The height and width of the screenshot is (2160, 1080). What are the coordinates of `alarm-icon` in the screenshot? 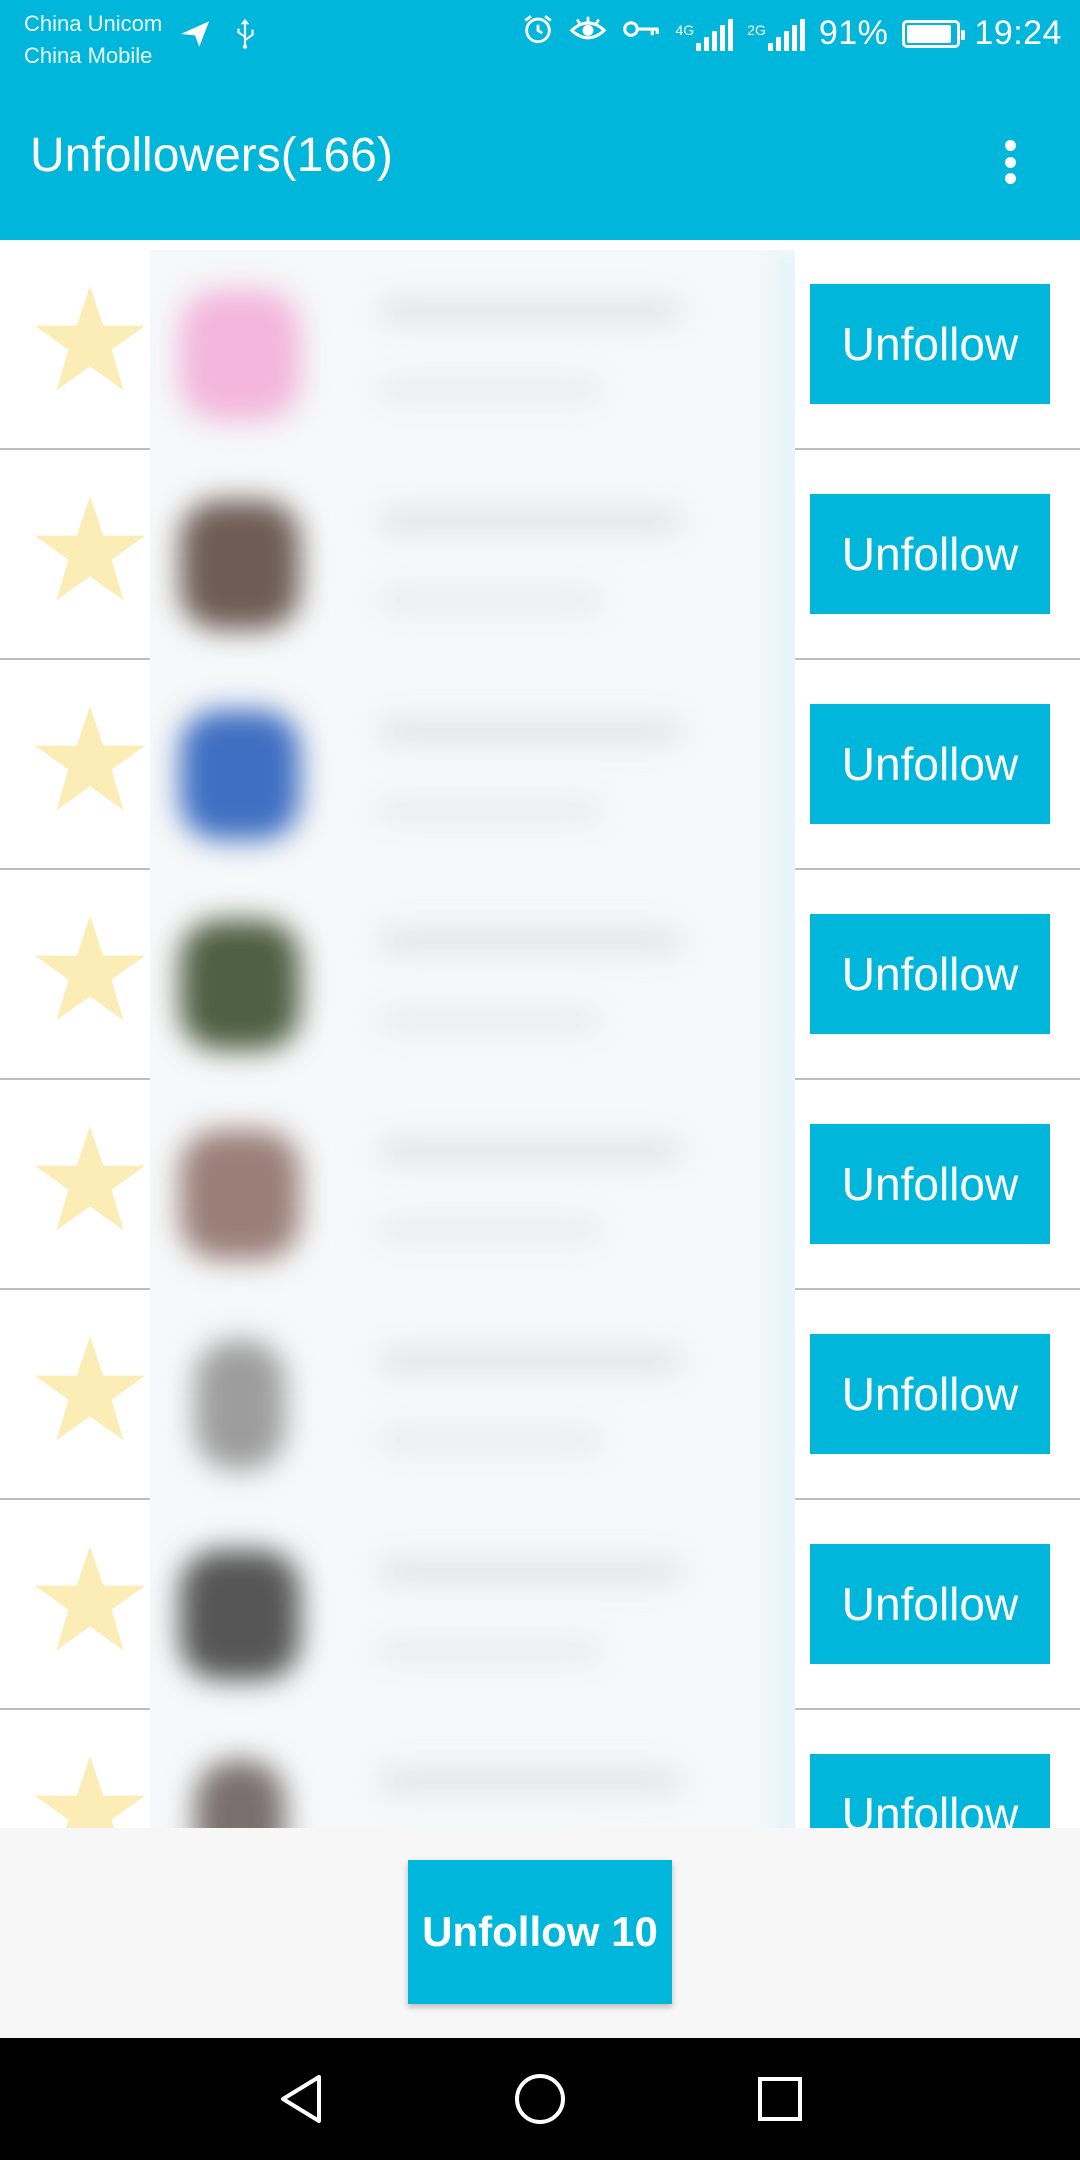 It's located at (538, 33).